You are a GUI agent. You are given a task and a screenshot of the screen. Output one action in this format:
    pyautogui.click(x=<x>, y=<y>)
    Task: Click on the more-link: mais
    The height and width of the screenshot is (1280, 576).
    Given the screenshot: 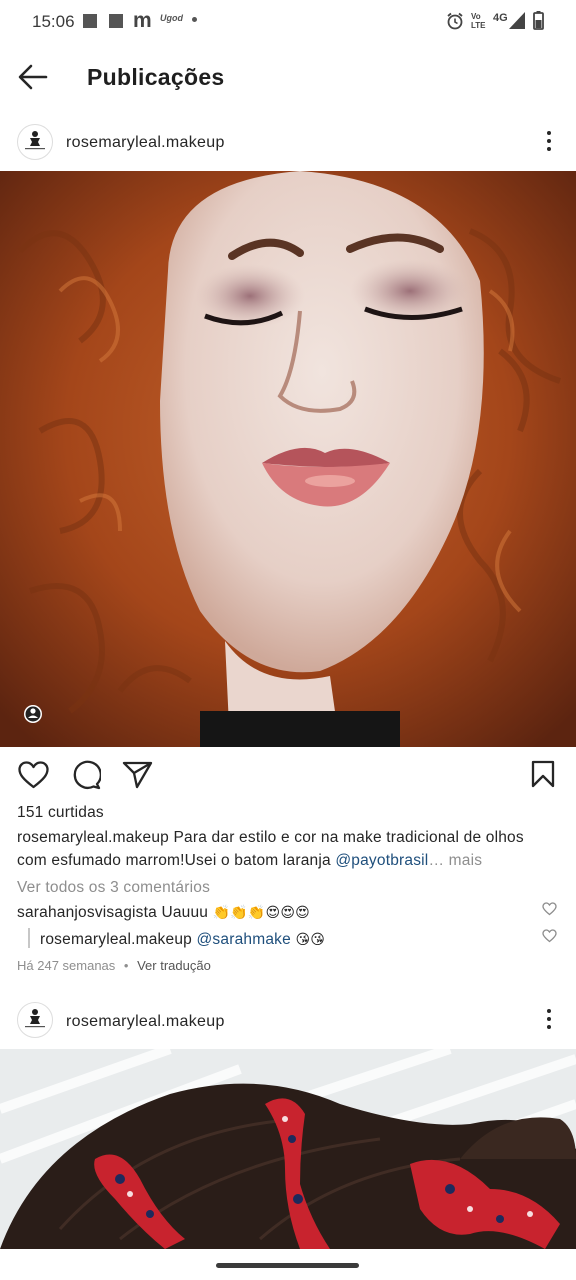 What is the action you would take?
    pyautogui.click(x=466, y=860)
    